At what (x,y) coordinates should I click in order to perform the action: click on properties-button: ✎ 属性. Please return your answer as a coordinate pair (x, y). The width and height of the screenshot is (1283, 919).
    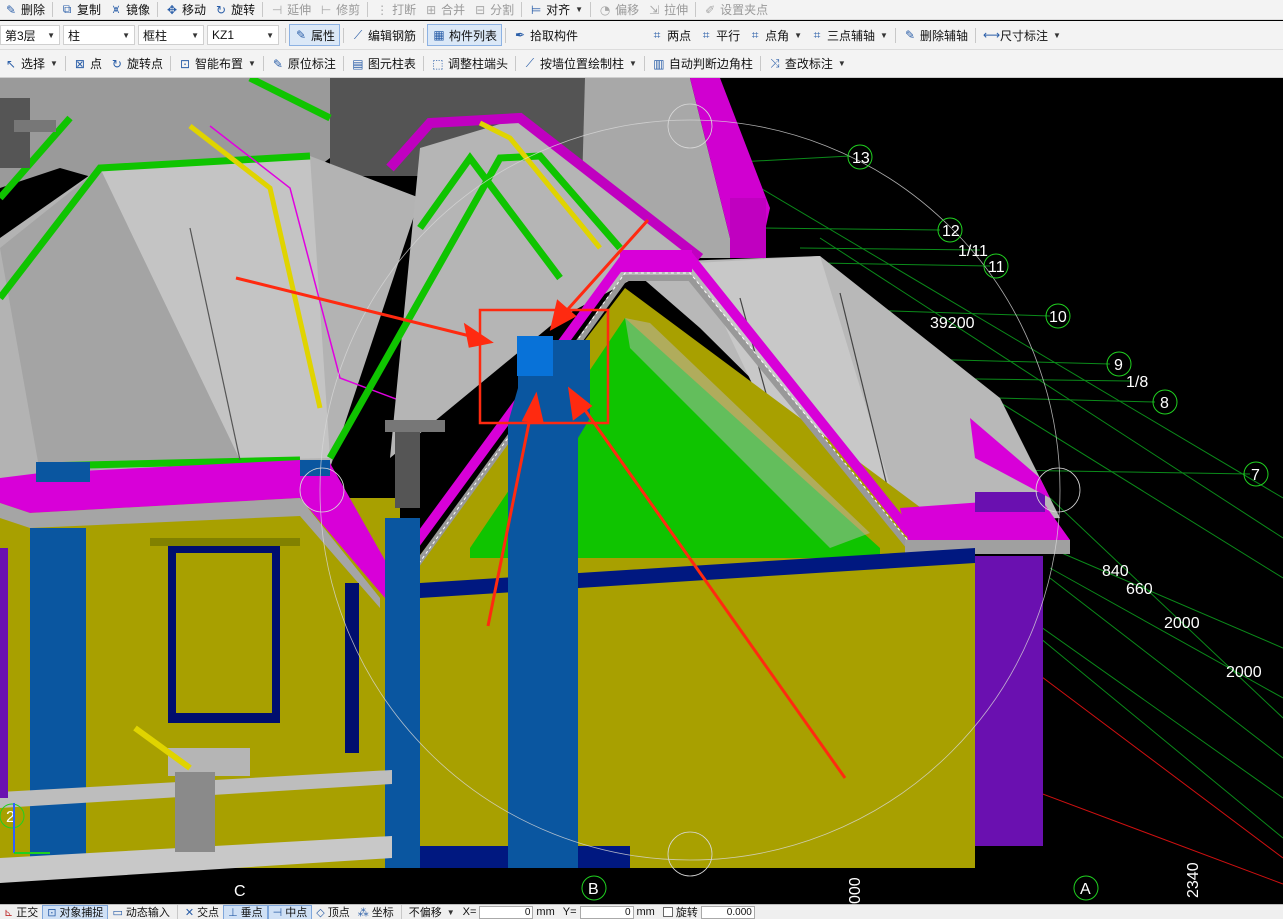
    Looking at the image, I should click on (315, 35).